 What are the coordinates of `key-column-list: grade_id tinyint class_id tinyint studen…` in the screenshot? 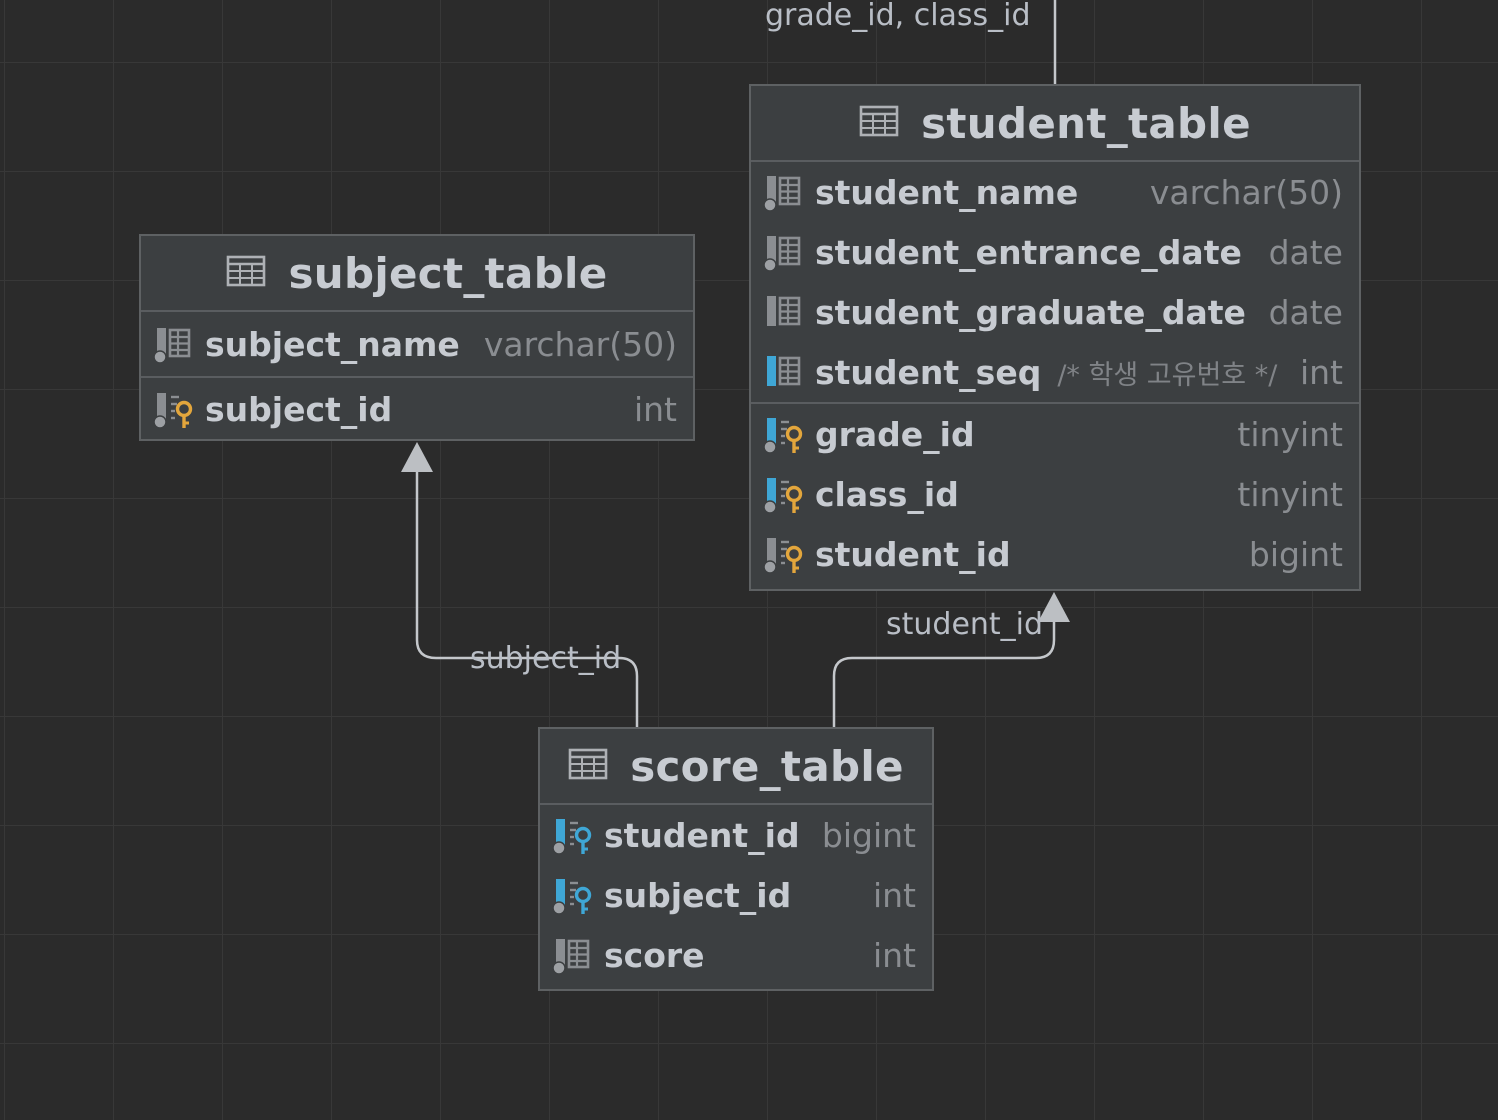 It's located at (1055, 494).